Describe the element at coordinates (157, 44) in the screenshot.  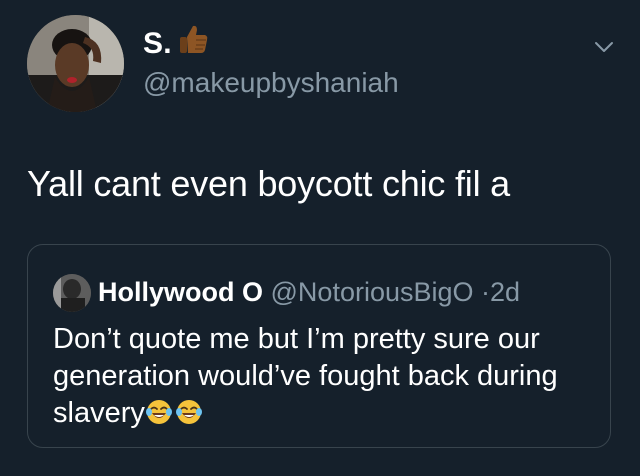
I see `author-display-name: S.` at that location.